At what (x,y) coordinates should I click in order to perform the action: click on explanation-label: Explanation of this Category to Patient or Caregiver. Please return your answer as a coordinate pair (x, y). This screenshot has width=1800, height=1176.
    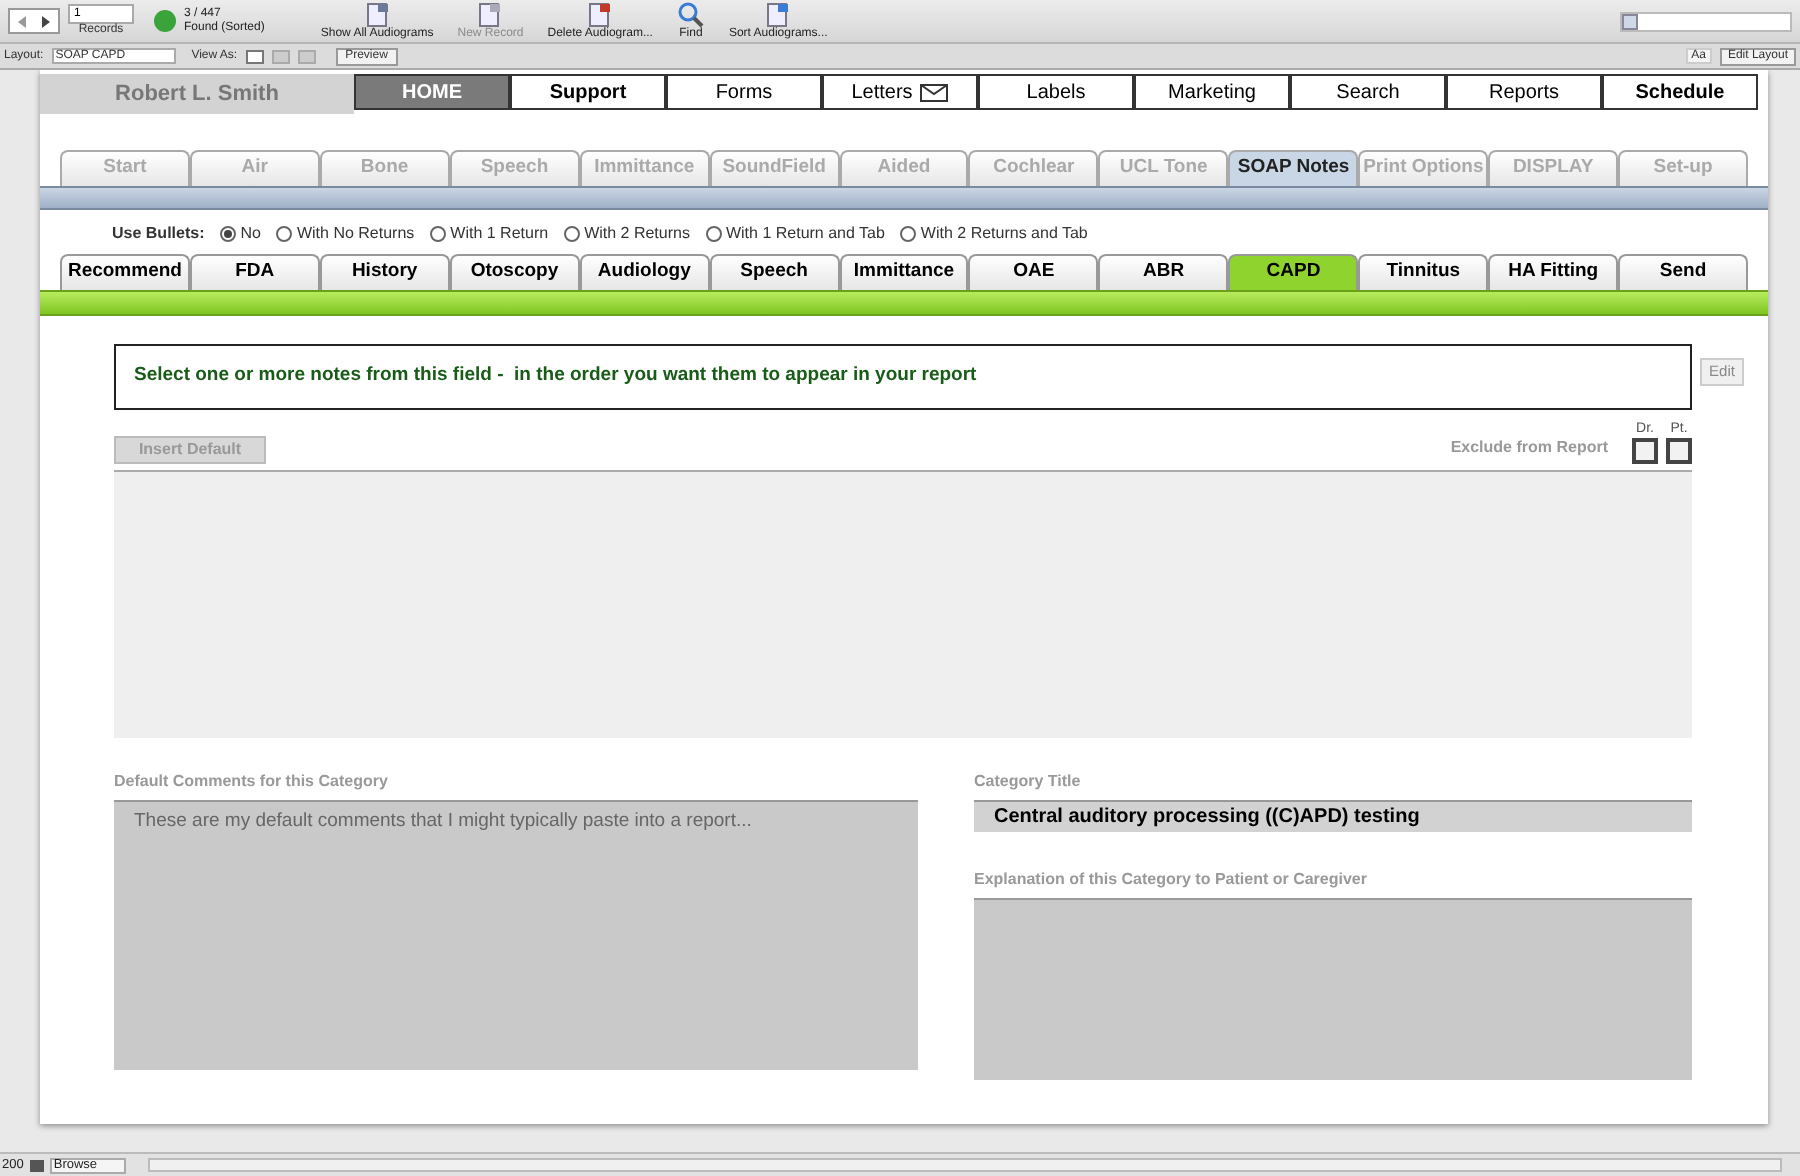
    Looking at the image, I should click on (1171, 880).